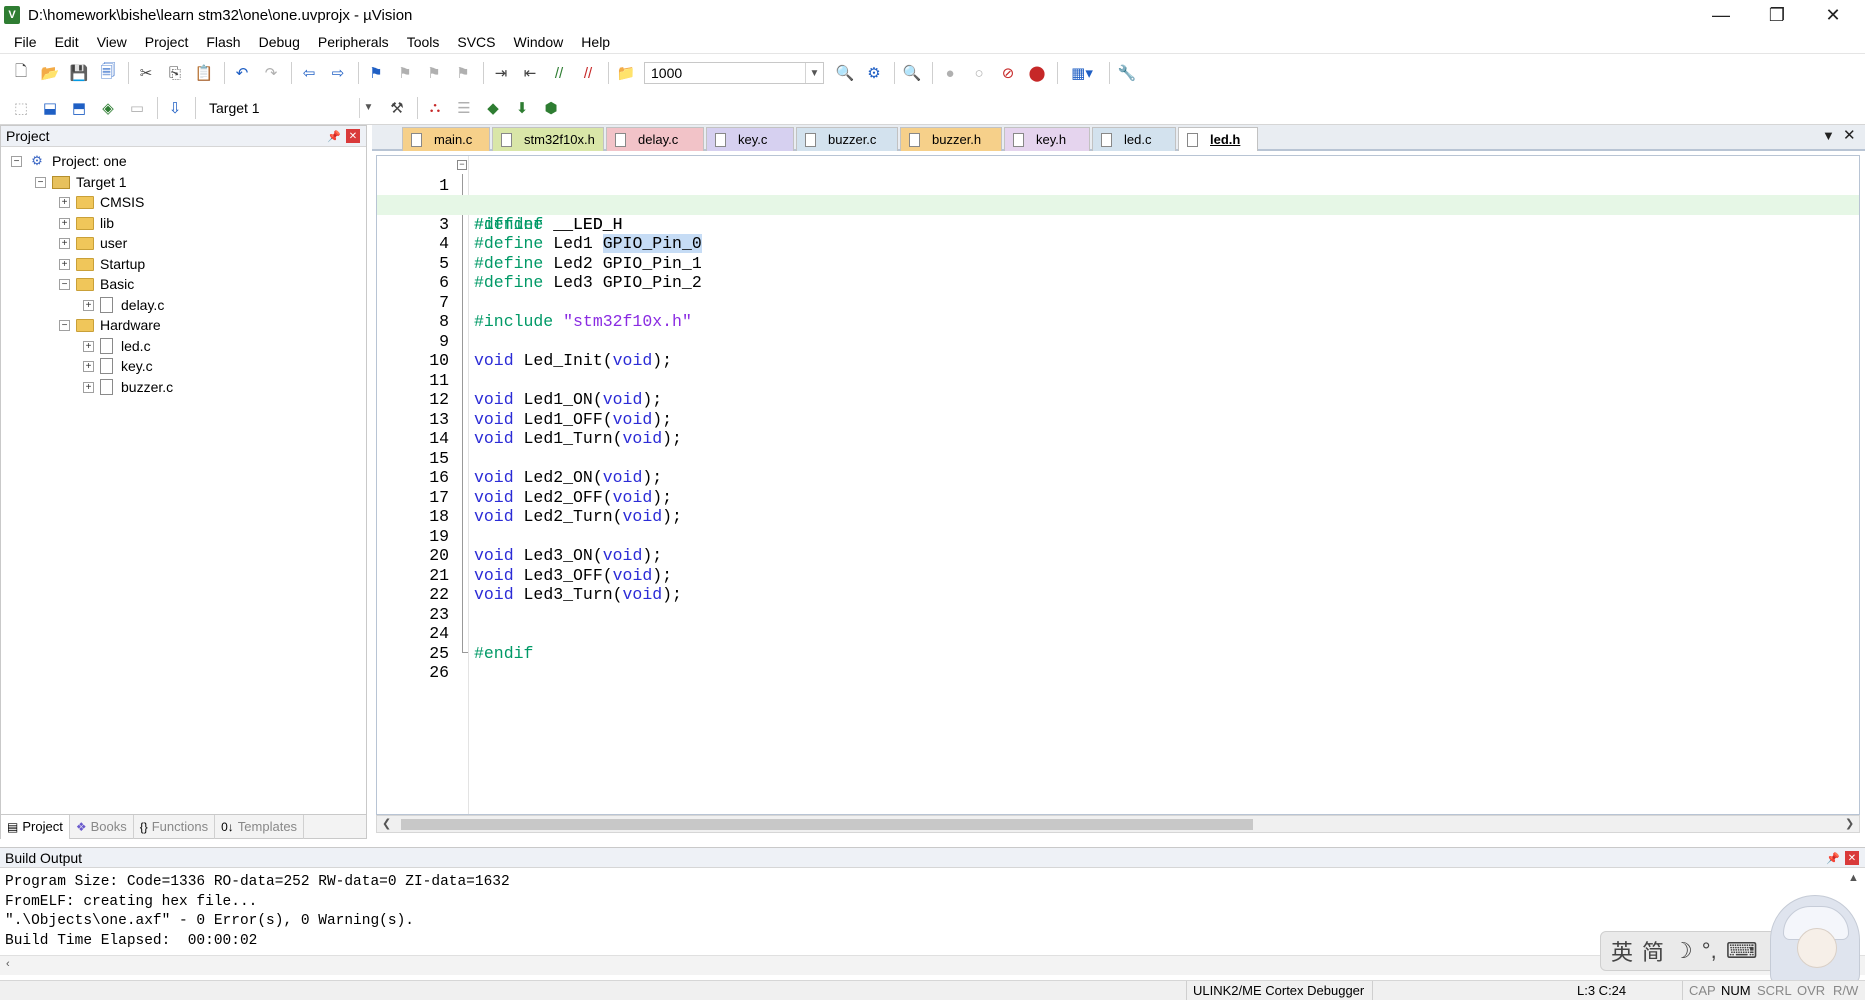  Describe the element at coordinates (1118, 556) in the screenshot. I see `code-line: 20 void Led3_OFF(void);` at that location.